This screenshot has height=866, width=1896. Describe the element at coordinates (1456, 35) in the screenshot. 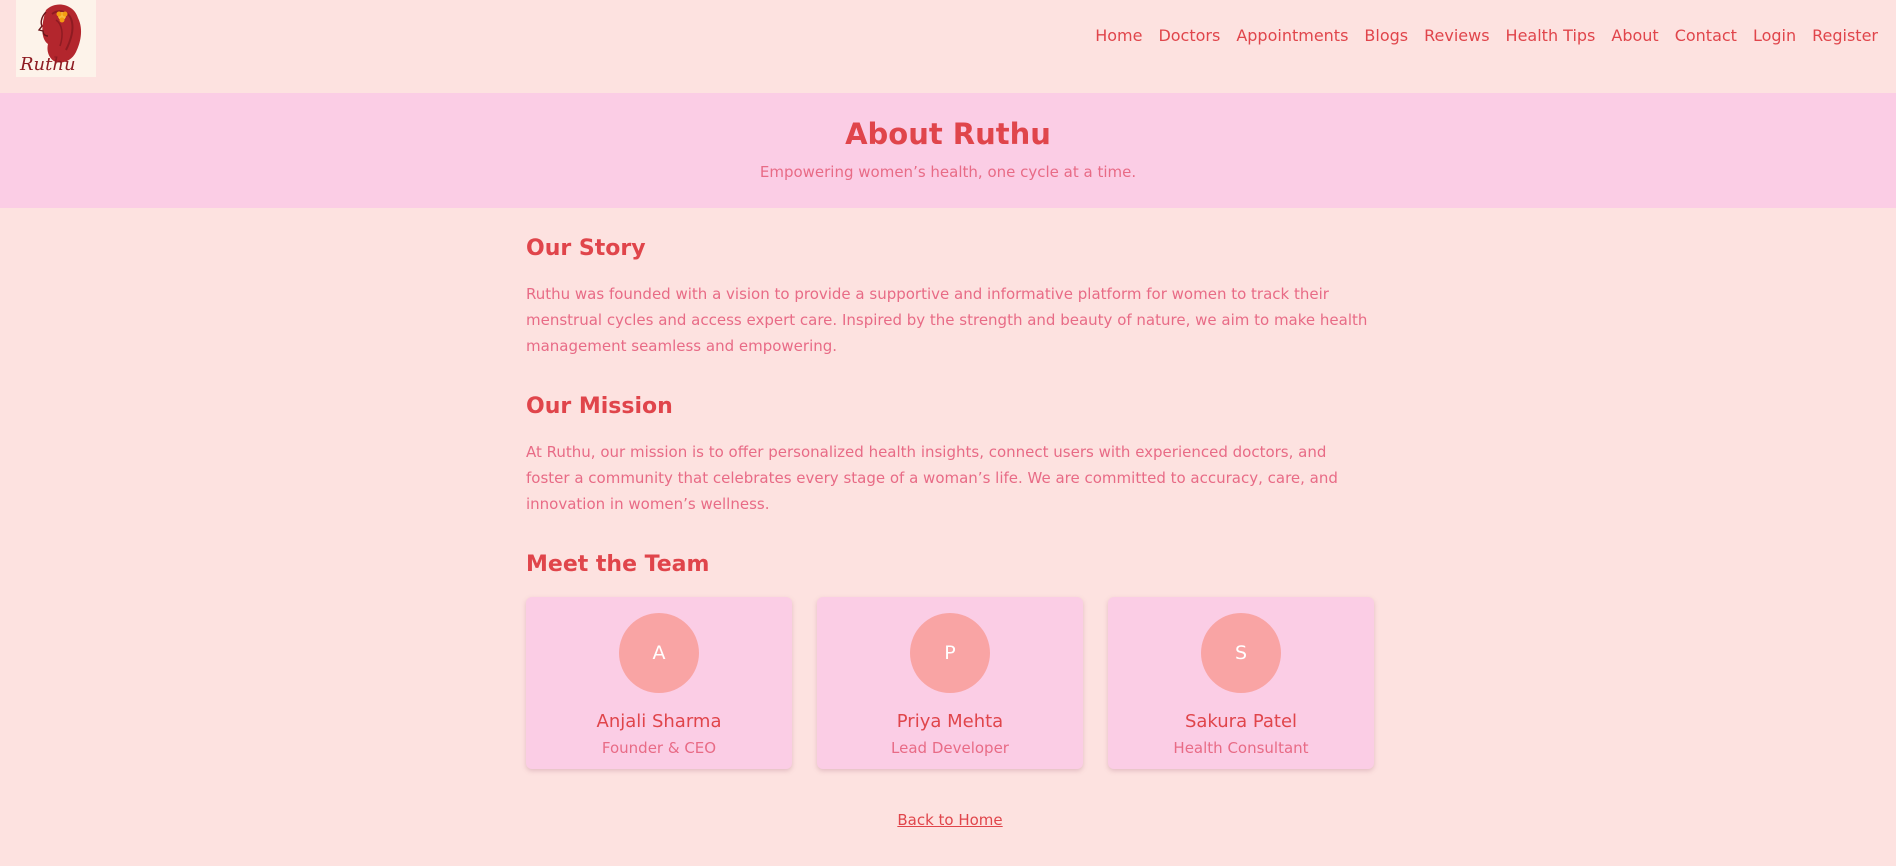

I see `nav-reviews: Reviews` at that location.